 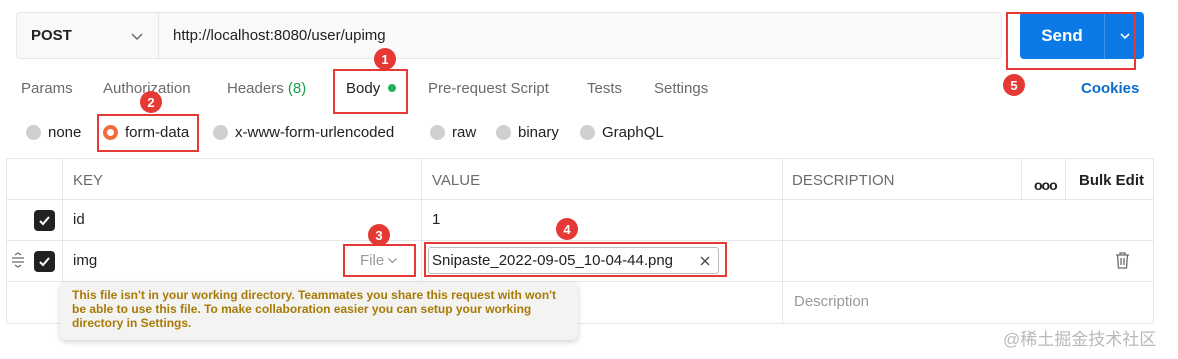 I want to click on method-label: POST, so click(x=51, y=35).